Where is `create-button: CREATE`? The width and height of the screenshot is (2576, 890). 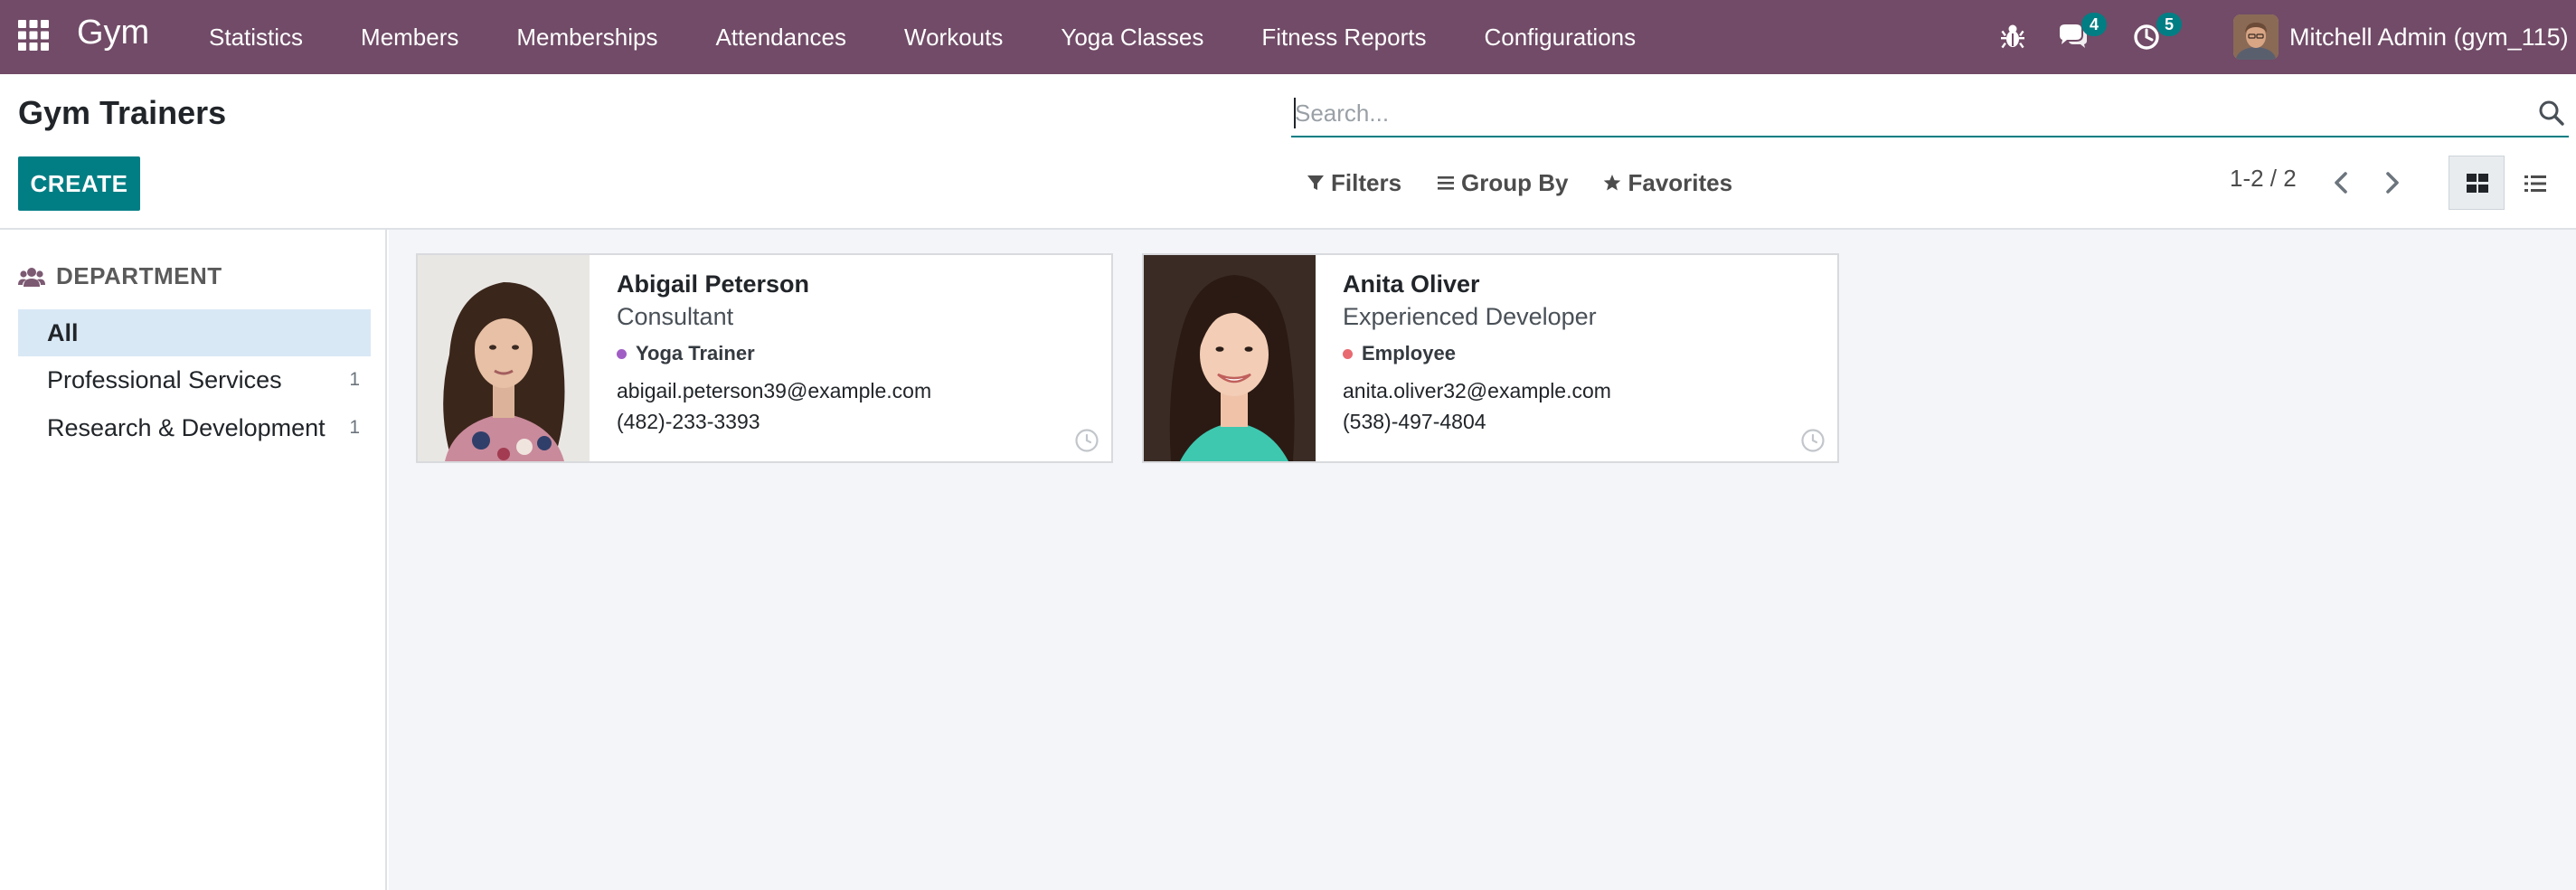 create-button: CREATE is located at coordinates (79, 183).